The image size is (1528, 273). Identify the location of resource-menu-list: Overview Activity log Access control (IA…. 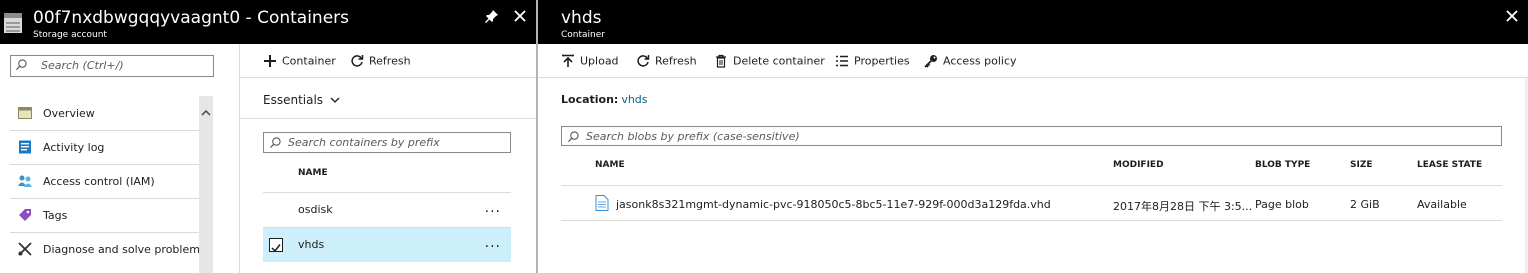
(108, 182).